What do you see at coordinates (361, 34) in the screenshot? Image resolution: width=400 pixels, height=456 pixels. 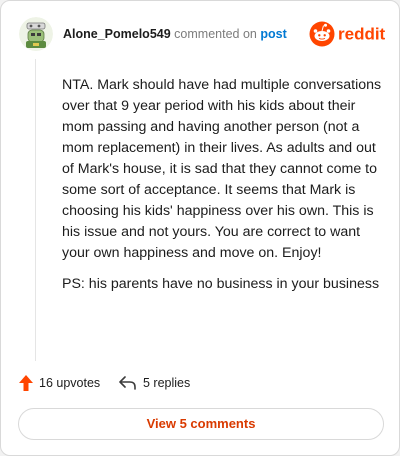 I see `brand-wordmark: reddit` at bounding box center [361, 34].